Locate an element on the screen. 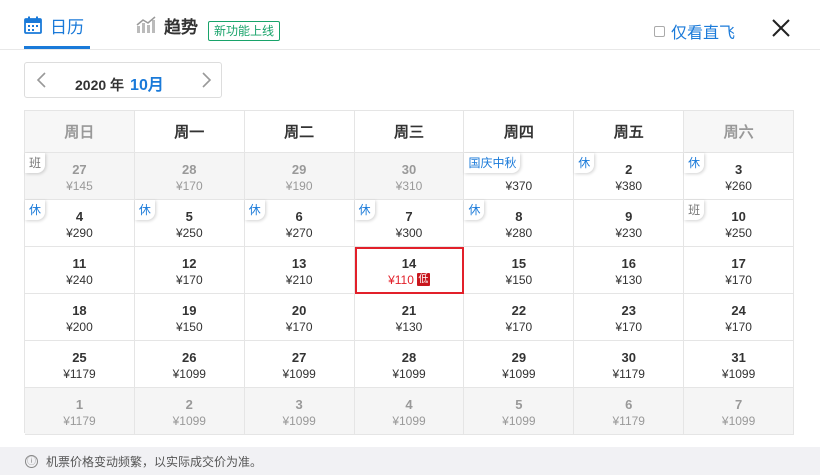 The height and width of the screenshot is (475, 820). day-number: 25 is located at coordinates (79, 357).